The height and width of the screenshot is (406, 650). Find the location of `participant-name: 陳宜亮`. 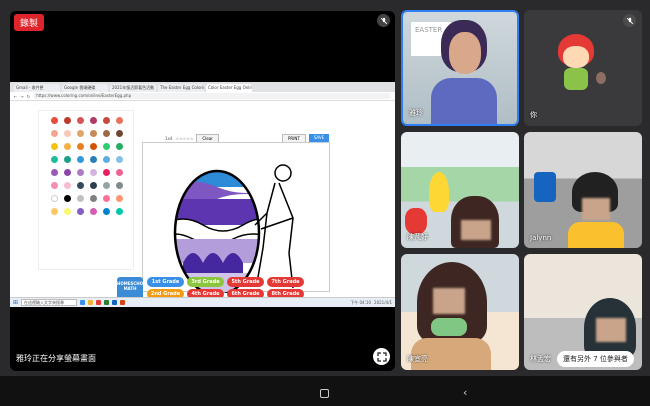

participant-name: 陳宜亮 is located at coordinates (417, 359).